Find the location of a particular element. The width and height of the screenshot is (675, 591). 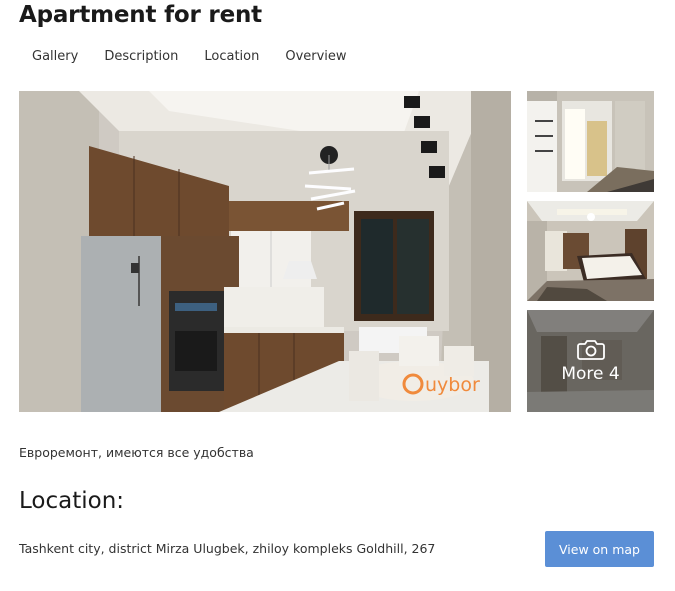

listing-description: Евроремонт, имеются все удобства is located at coordinates (136, 452).